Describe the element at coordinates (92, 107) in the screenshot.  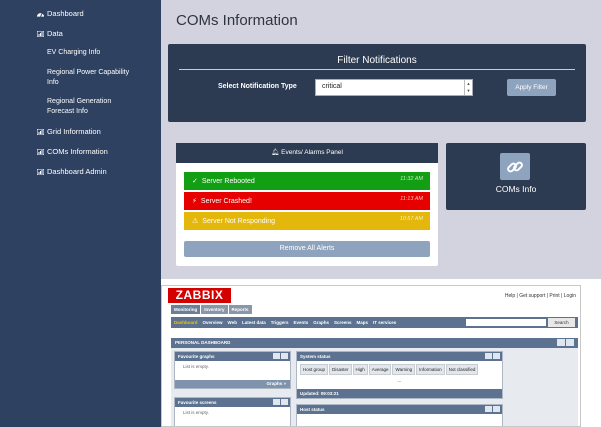
I see `sidebar-item-regional-generation: Regional Generation Forecast Info` at that location.